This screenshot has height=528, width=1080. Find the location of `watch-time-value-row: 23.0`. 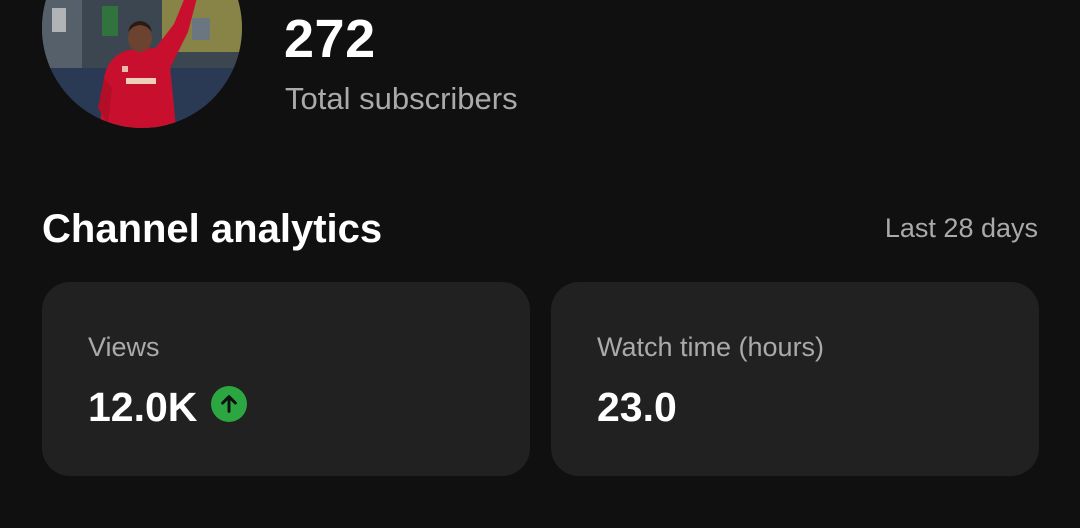

watch-time-value-row: 23.0 is located at coordinates (637, 407).